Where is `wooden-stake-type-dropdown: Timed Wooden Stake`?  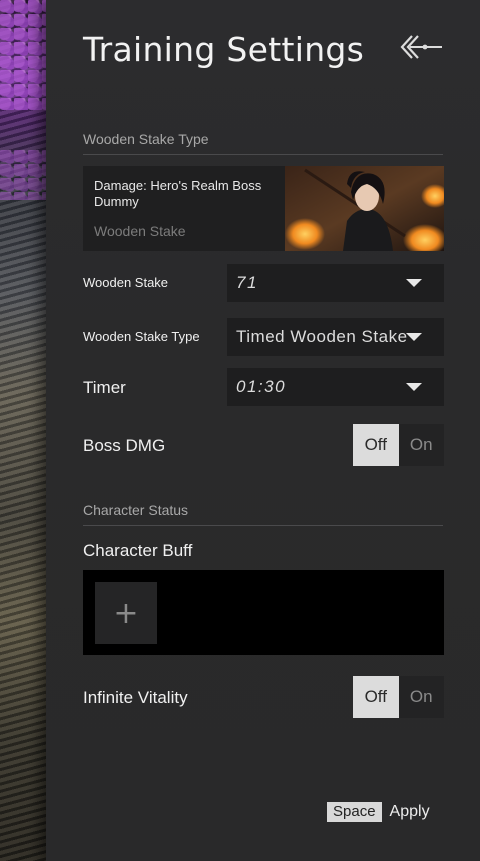
wooden-stake-type-dropdown: Timed Wooden Stake is located at coordinates (335, 337).